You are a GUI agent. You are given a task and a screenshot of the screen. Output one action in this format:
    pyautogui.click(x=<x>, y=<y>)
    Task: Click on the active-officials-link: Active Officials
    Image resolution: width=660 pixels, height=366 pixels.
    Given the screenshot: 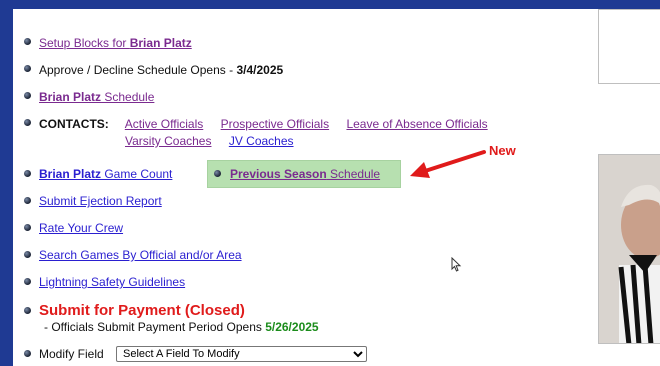 What is the action you would take?
    pyautogui.click(x=164, y=124)
    